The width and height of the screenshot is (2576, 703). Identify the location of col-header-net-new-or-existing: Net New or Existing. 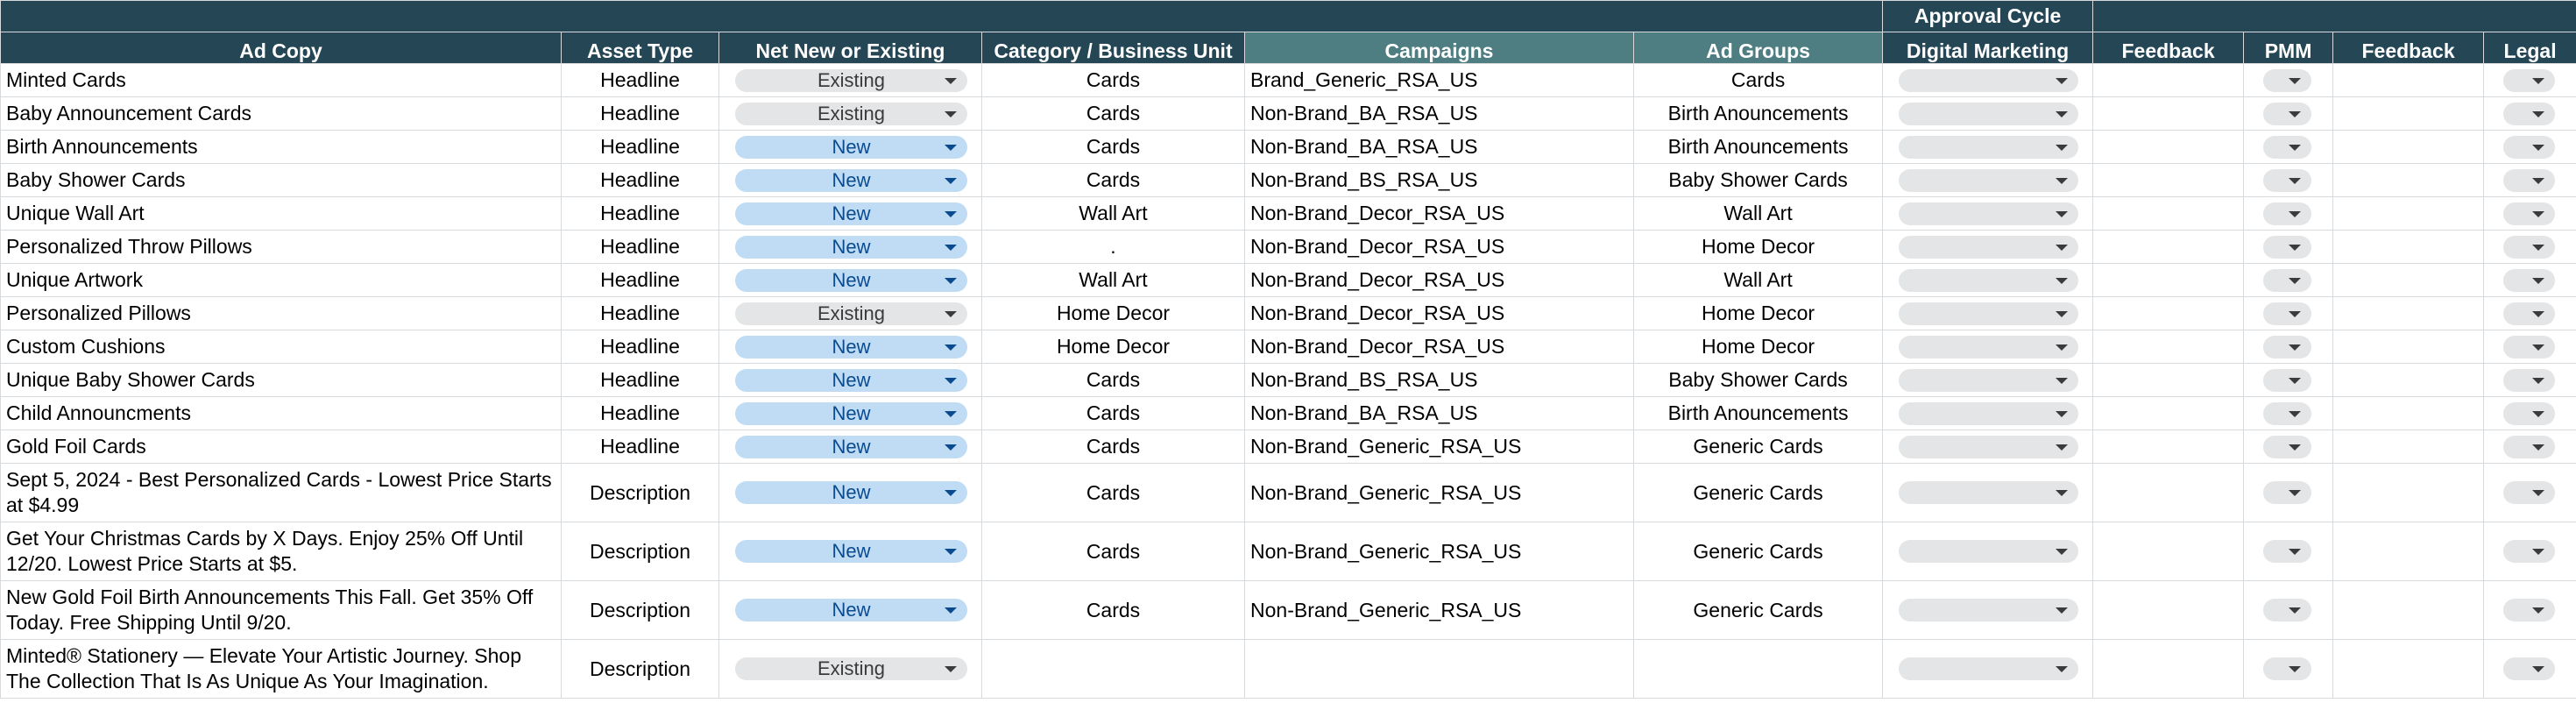
(850, 48).